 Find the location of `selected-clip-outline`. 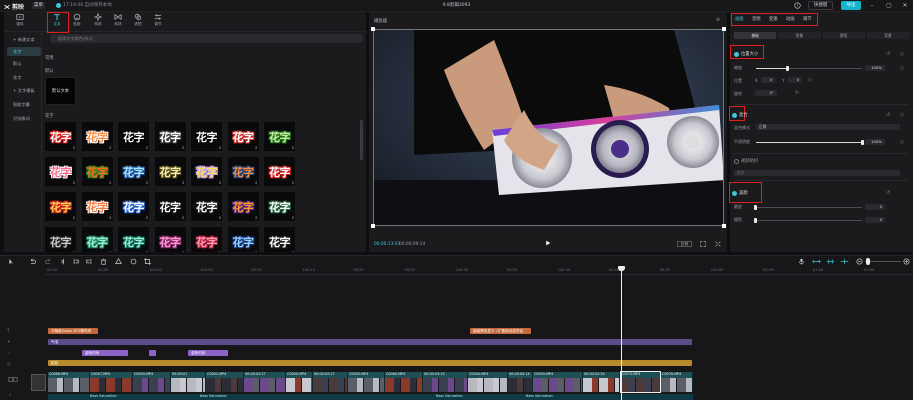

selected-clip-outline is located at coordinates (640, 382).